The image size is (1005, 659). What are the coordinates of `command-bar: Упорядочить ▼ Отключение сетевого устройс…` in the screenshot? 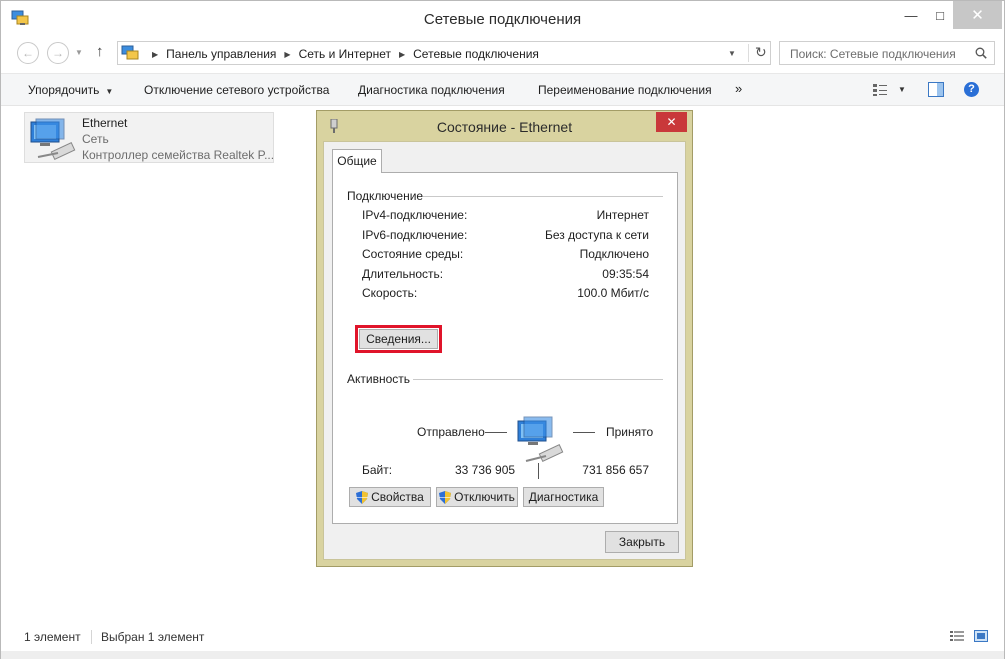 It's located at (502, 89).